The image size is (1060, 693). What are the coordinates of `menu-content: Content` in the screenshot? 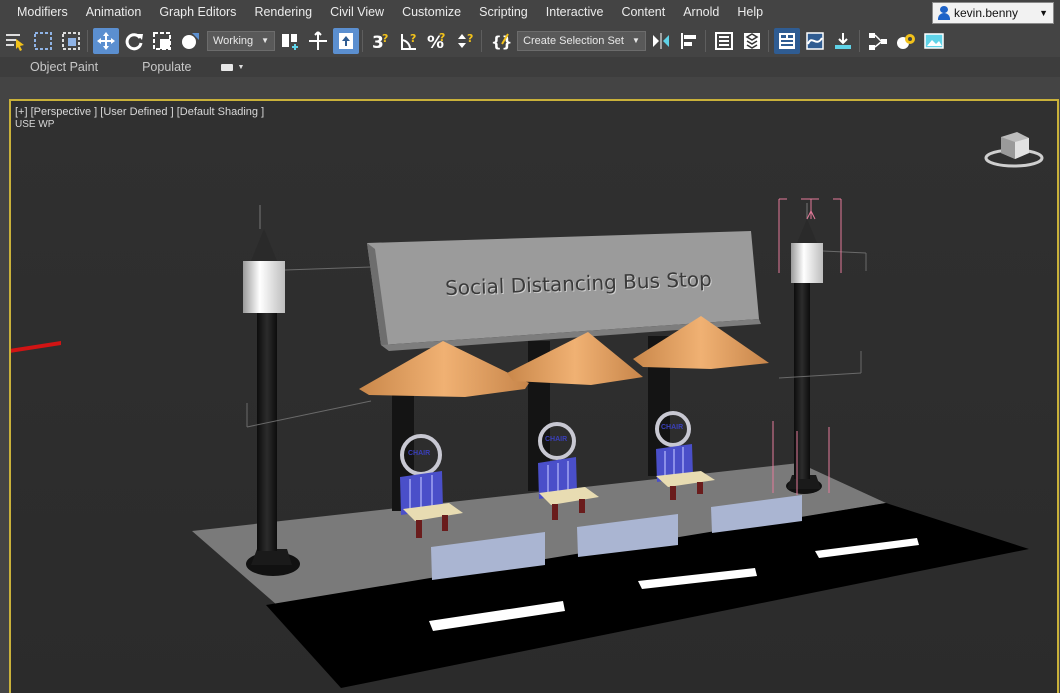 It's located at (643, 12).